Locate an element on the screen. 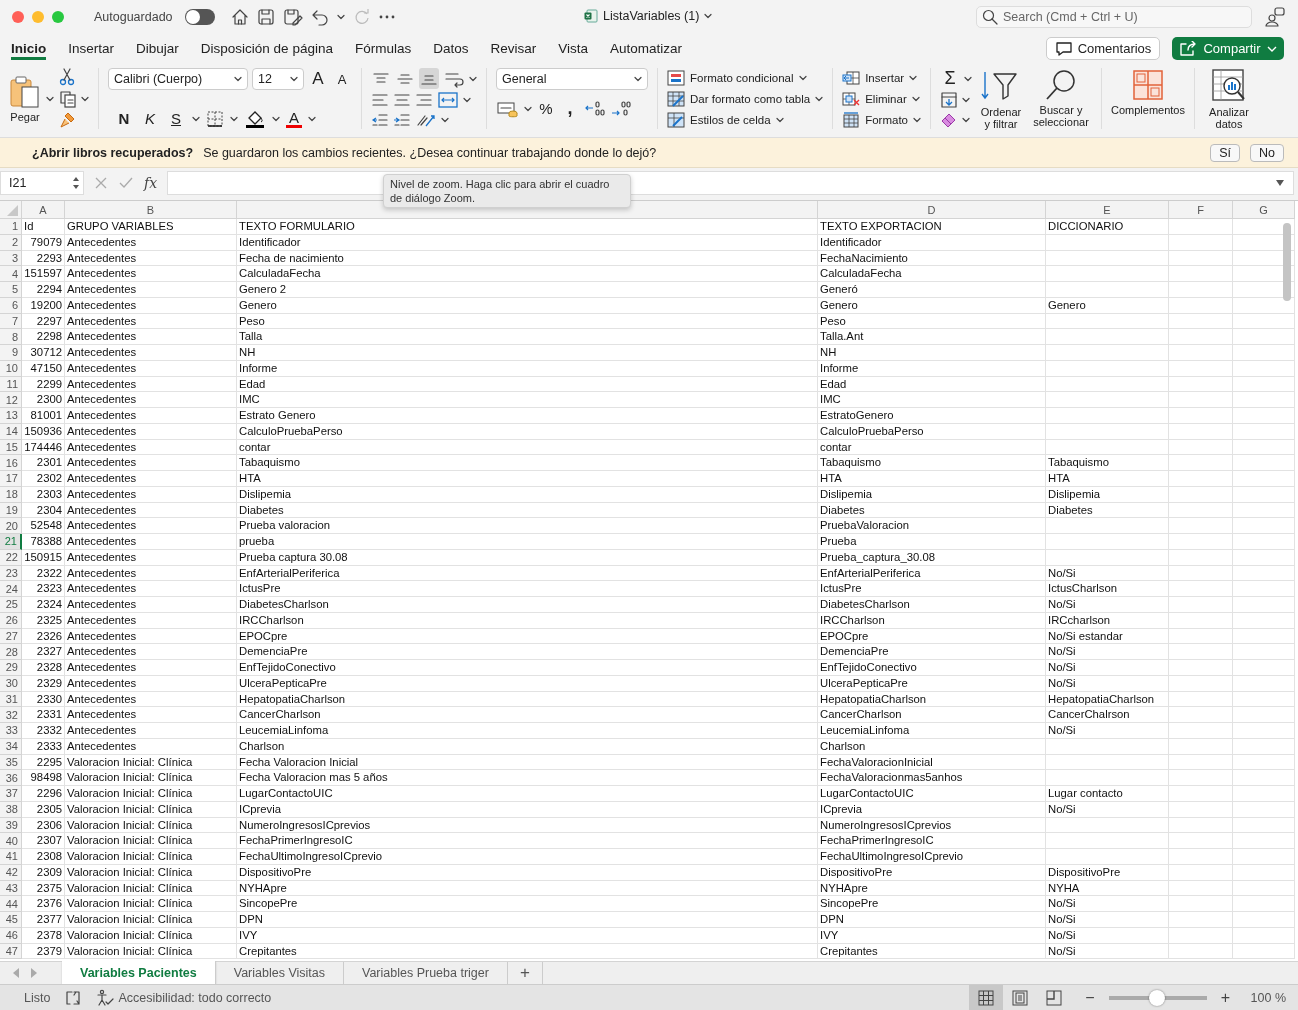 The width and height of the screenshot is (1298, 1010). ribbon-tab: Inicio is located at coordinates (29, 47).